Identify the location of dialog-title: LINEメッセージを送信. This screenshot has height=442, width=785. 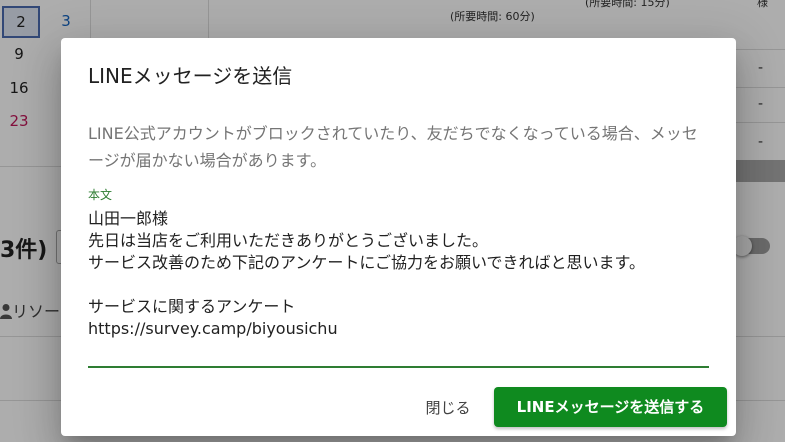
(190, 76).